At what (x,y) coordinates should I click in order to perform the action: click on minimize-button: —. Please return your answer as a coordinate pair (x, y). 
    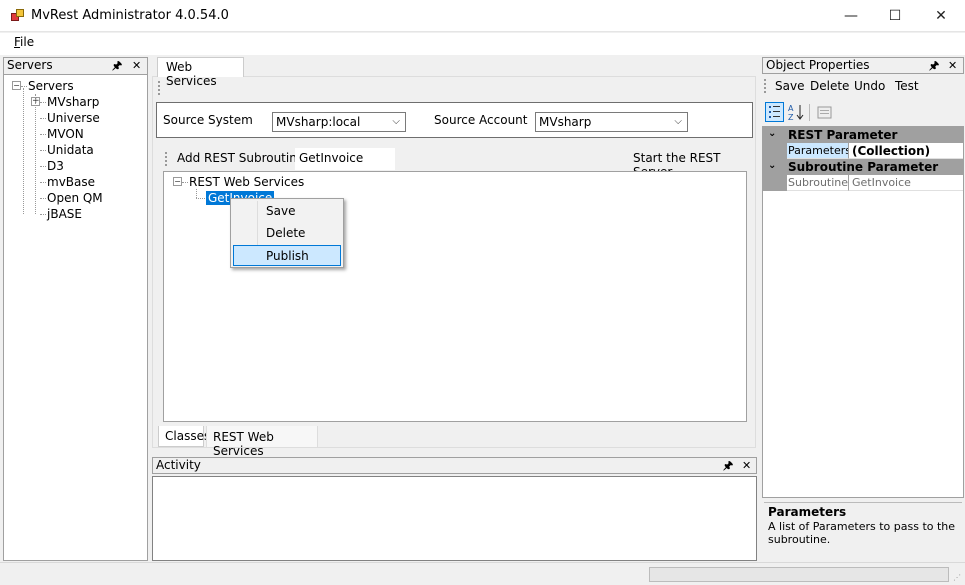
    Looking at the image, I should click on (851, 16).